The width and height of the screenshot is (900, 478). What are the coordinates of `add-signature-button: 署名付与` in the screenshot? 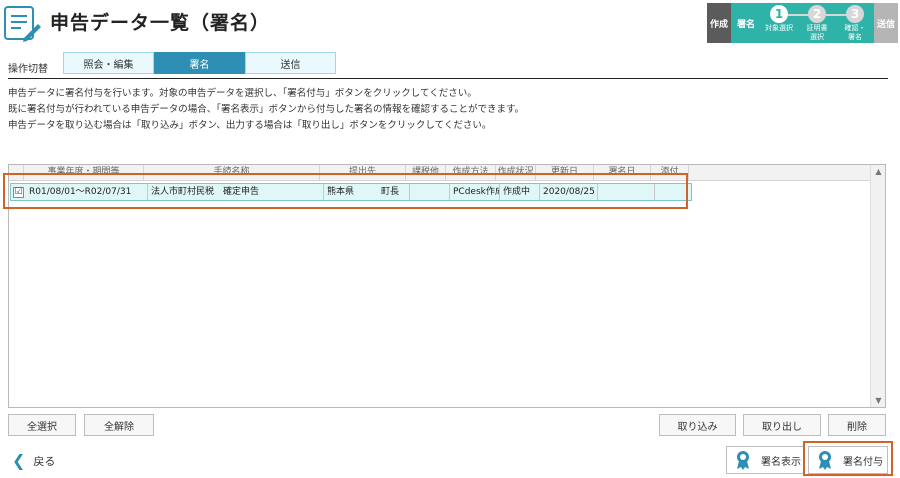 It's located at (848, 460).